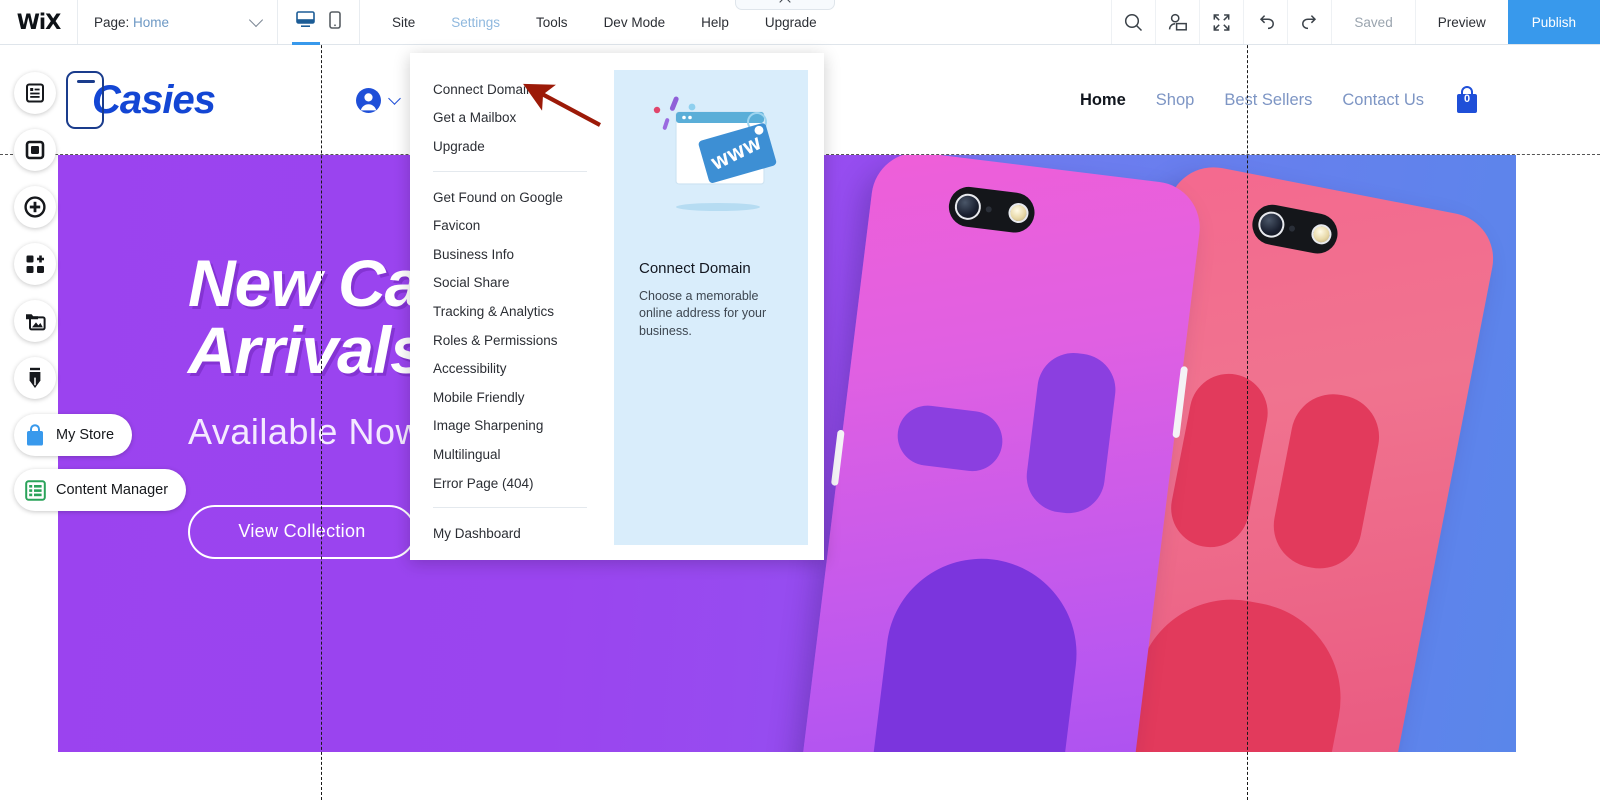  Describe the element at coordinates (178, 22) in the screenshot. I see `page-selector: Page: Home` at that location.